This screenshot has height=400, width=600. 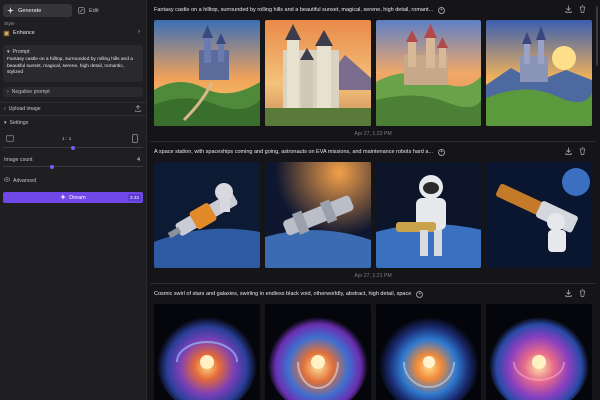 I want to click on aspect-ratio-landscape-icon, so click(x=135, y=139).